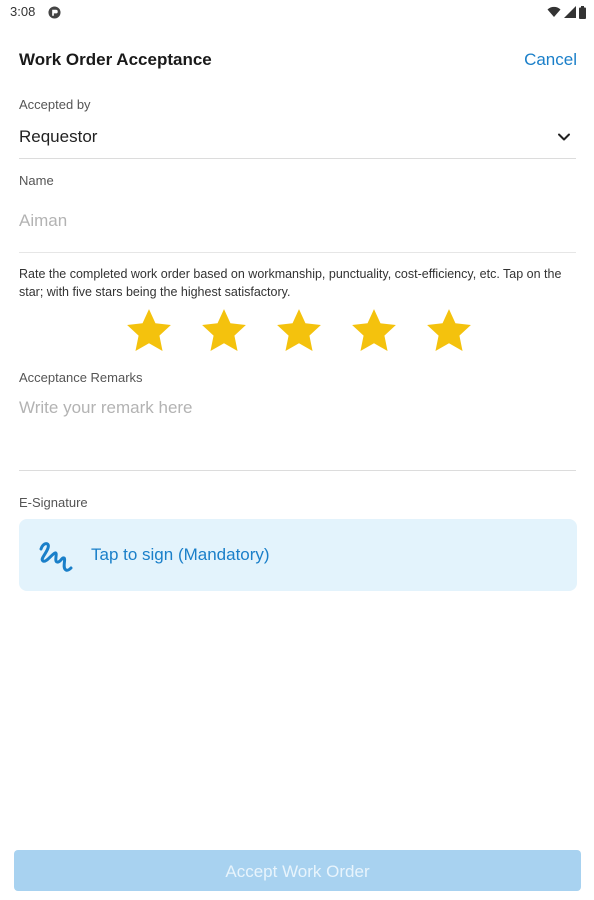 This screenshot has height=900, width=594. What do you see at coordinates (23, 11) in the screenshot?
I see `status-time: 3:08` at bounding box center [23, 11].